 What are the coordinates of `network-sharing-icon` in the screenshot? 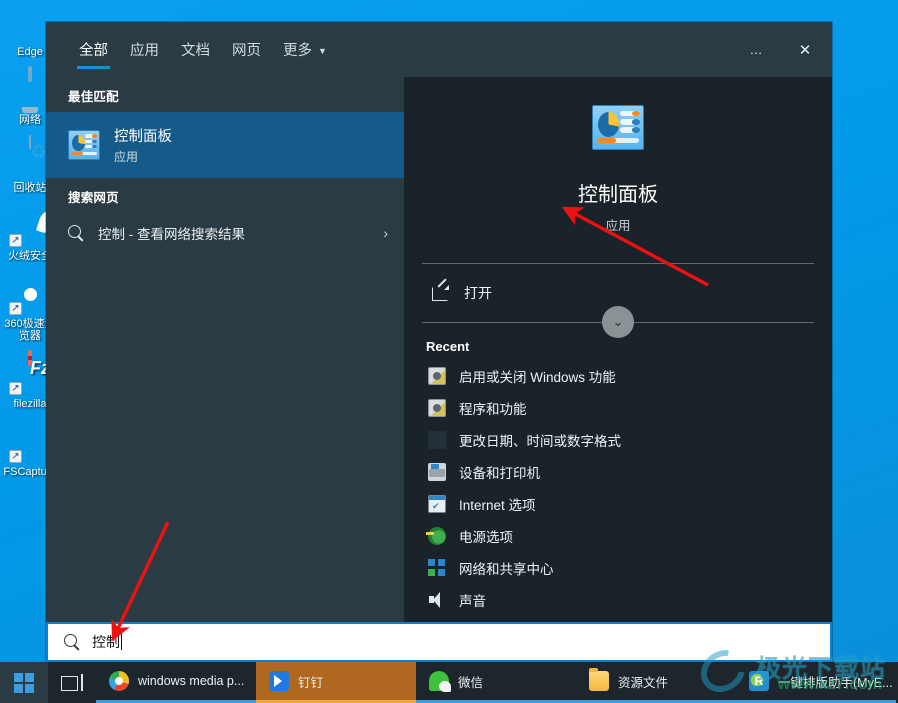 It's located at (437, 568).